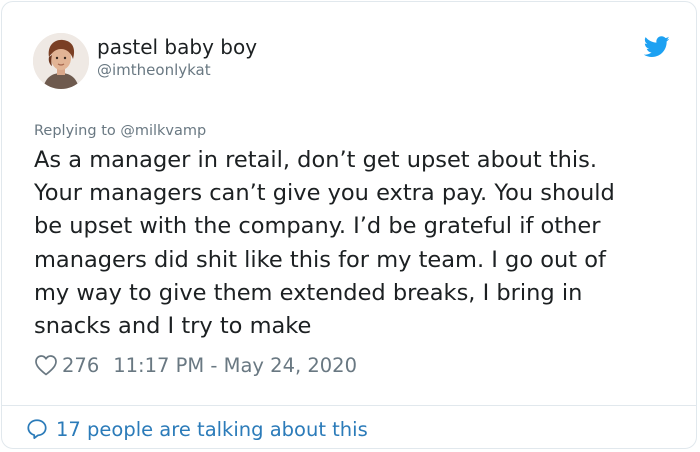  Describe the element at coordinates (120, 131) in the screenshot. I see `reply-context: Replying to @milkvamp` at that location.